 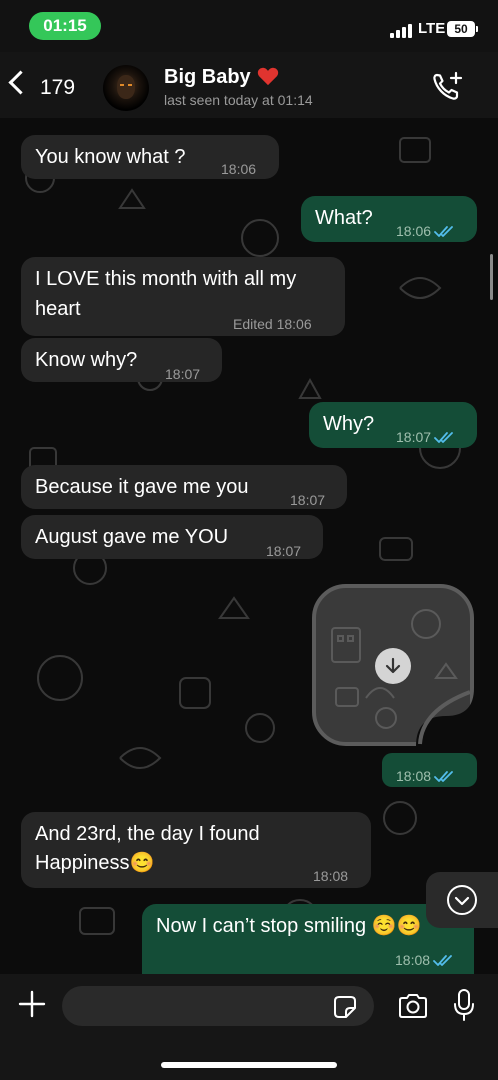 What do you see at coordinates (130, 85) in the screenshot?
I see `avatar-eye-right` at bounding box center [130, 85].